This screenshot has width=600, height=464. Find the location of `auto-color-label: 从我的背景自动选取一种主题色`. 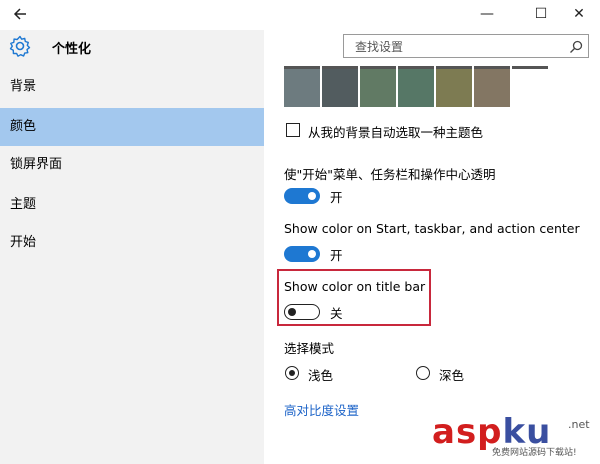

auto-color-label: 从我的背景自动选取一种主题色 is located at coordinates (396, 132).